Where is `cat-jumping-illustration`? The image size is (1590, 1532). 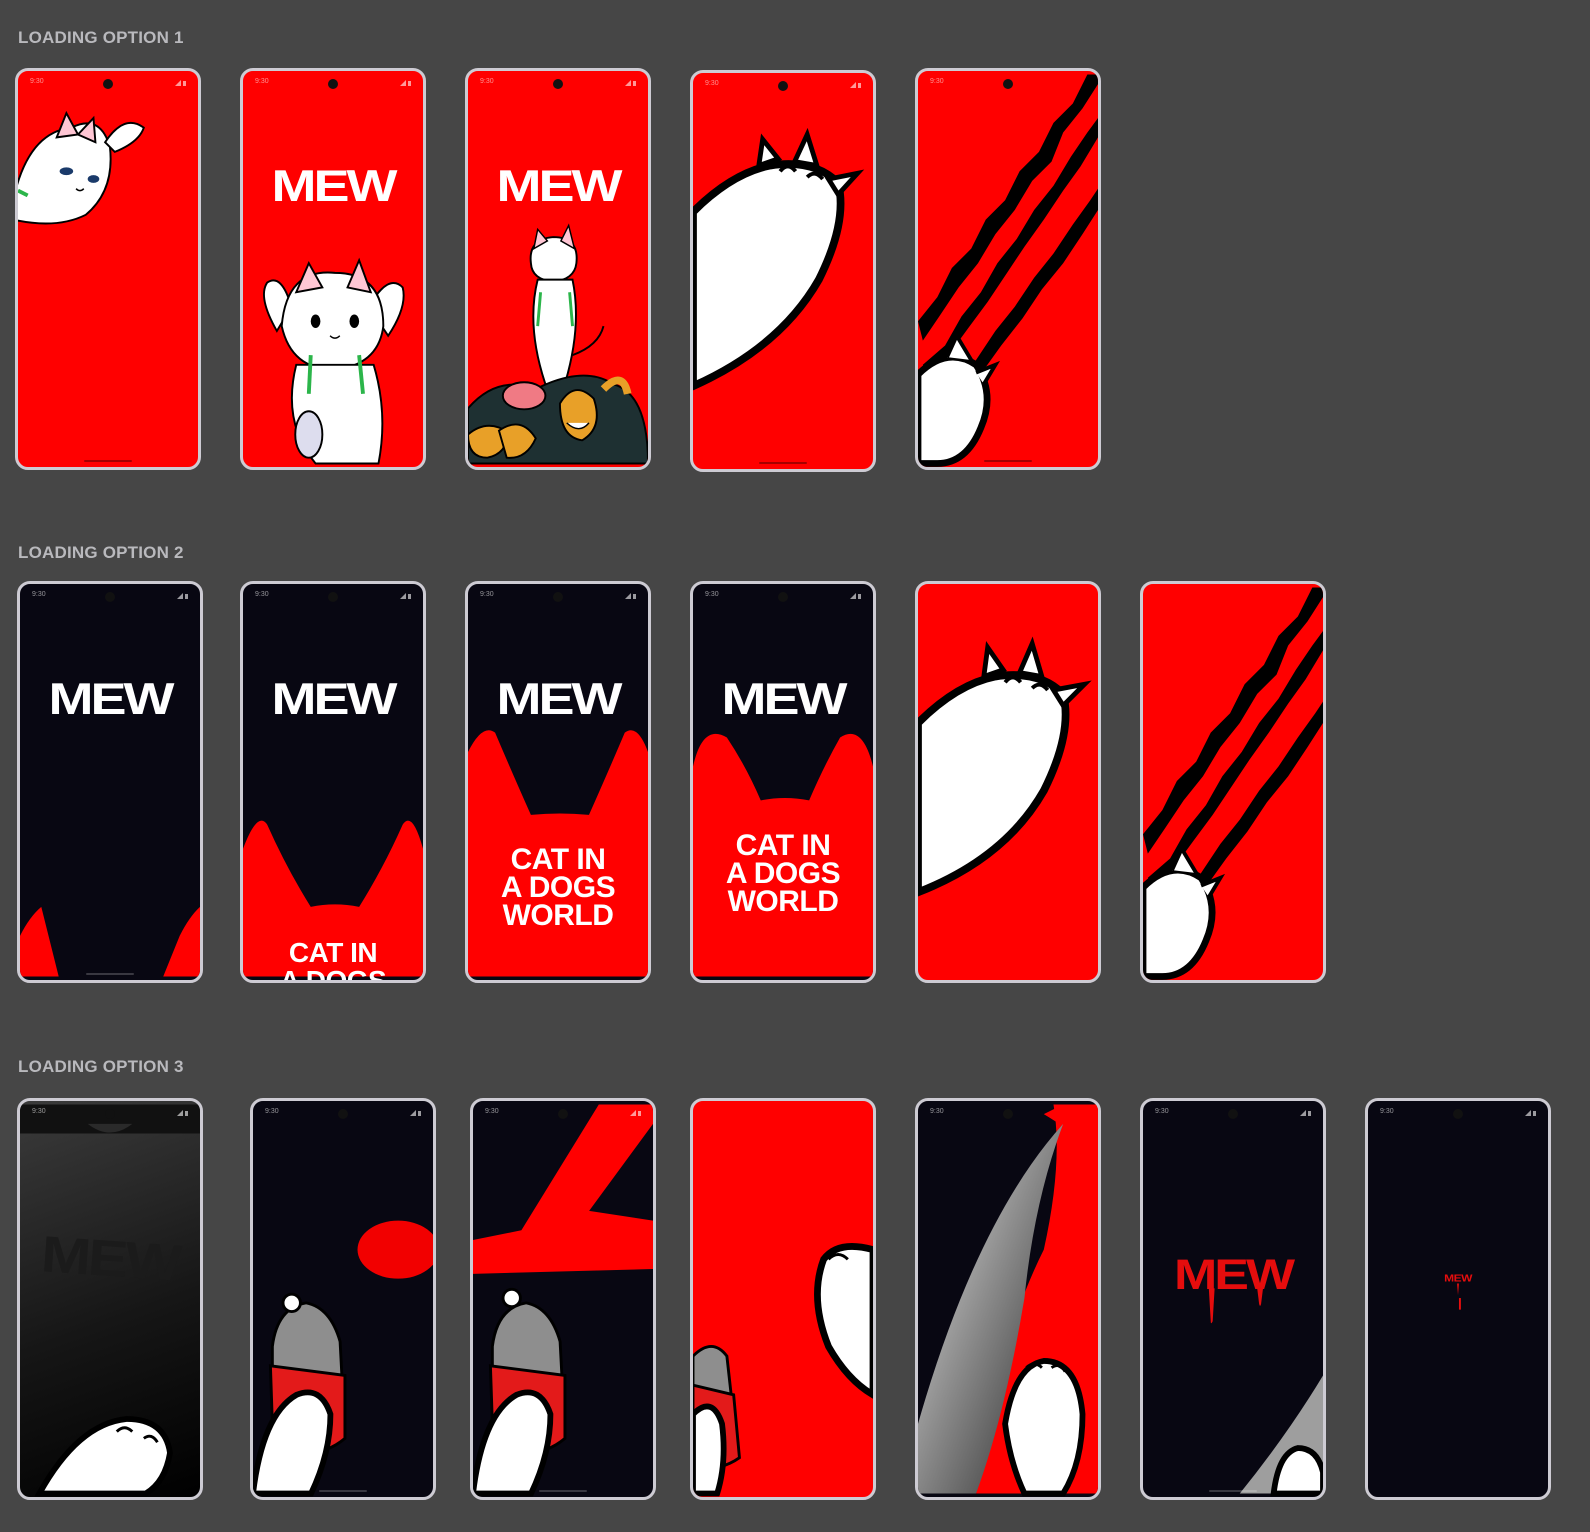
cat-jumping-illustration is located at coordinates (334, 361).